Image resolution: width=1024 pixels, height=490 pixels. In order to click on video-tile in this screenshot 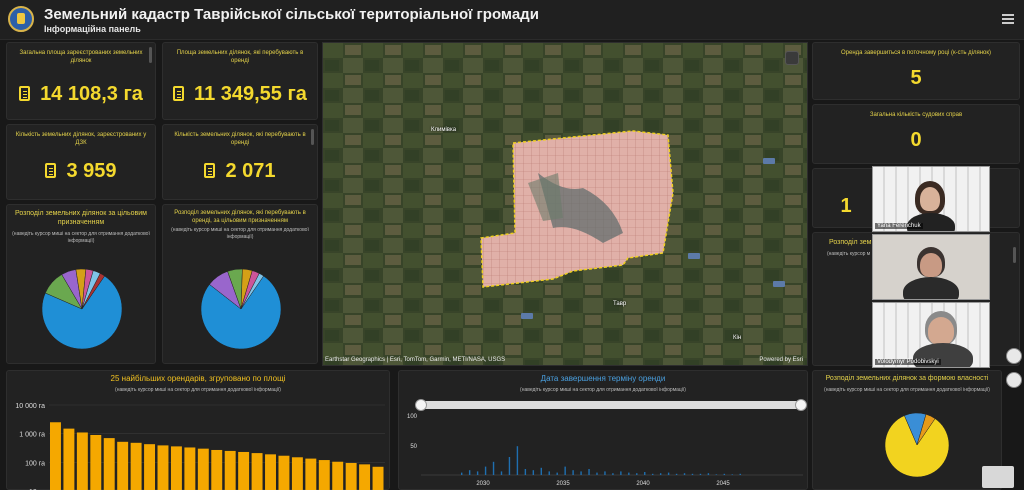, I will do `click(931, 267)`.